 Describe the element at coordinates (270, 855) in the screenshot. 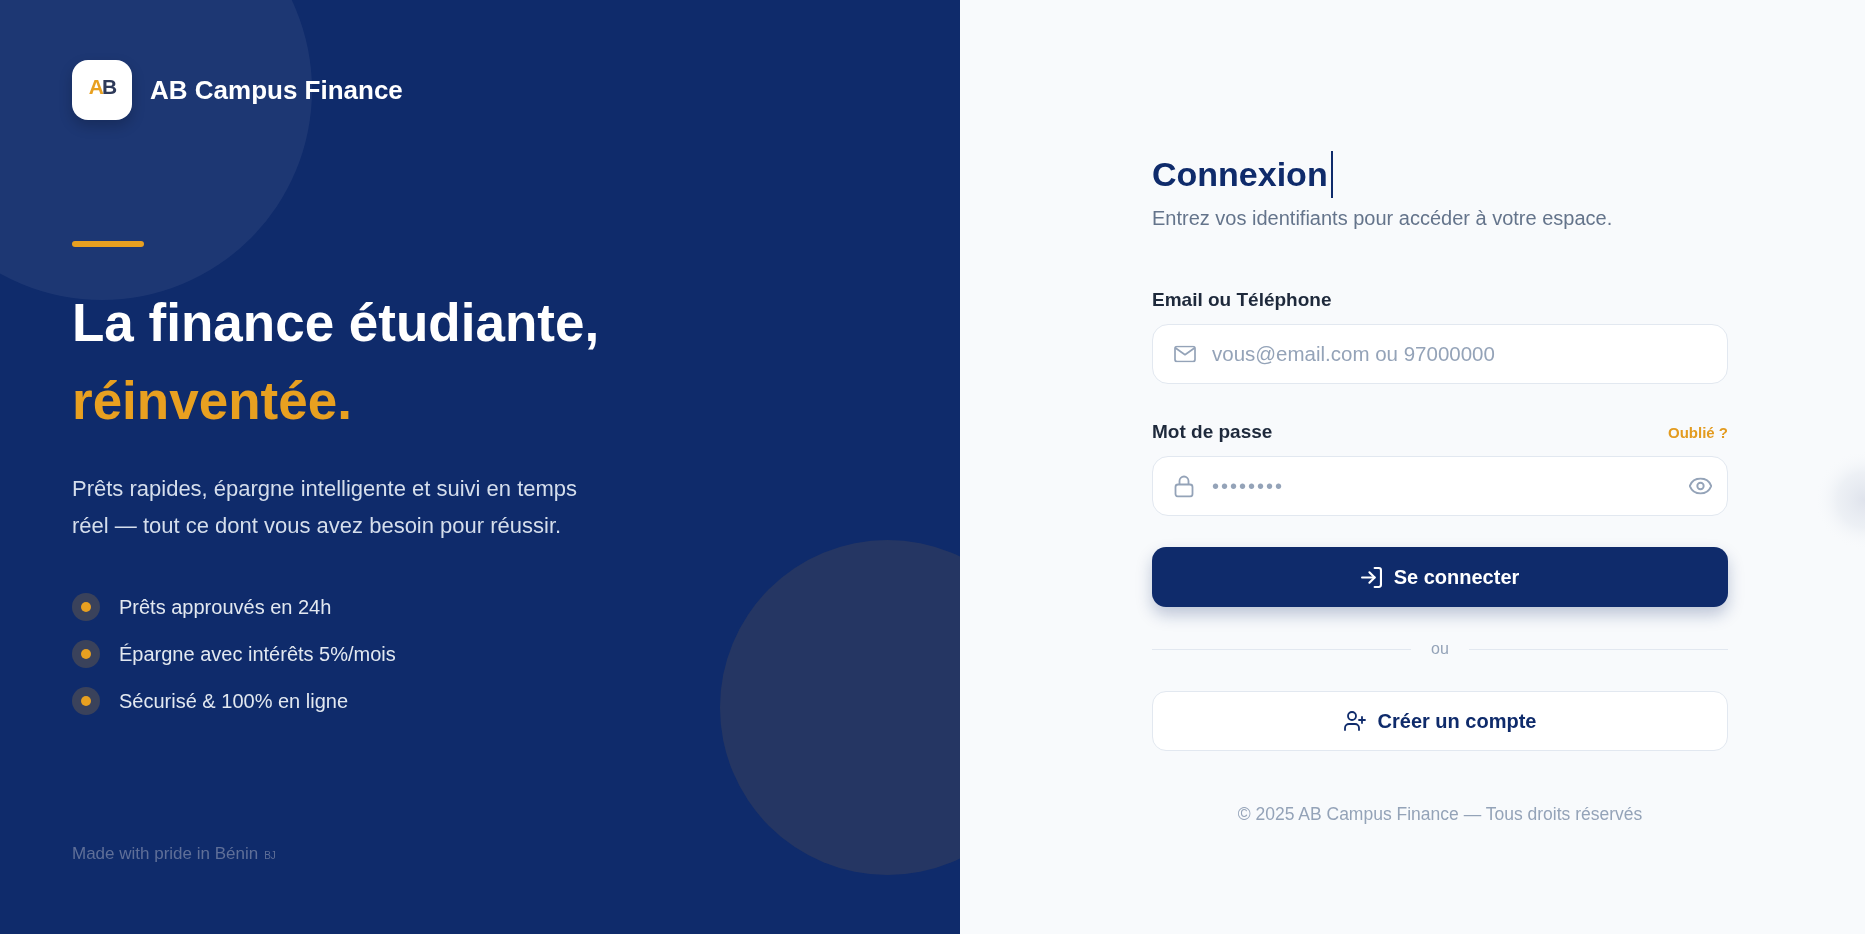

I see `flag-code: BJ` at that location.